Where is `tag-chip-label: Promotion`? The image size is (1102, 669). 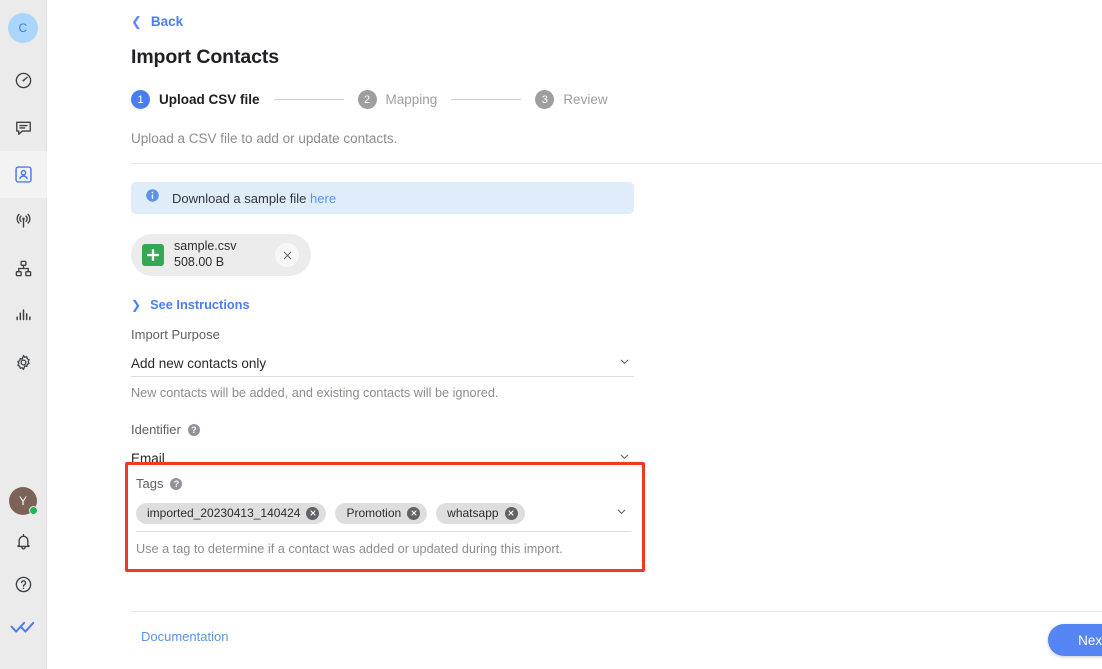
tag-chip-label: Promotion is located at coordinates (374, 513).